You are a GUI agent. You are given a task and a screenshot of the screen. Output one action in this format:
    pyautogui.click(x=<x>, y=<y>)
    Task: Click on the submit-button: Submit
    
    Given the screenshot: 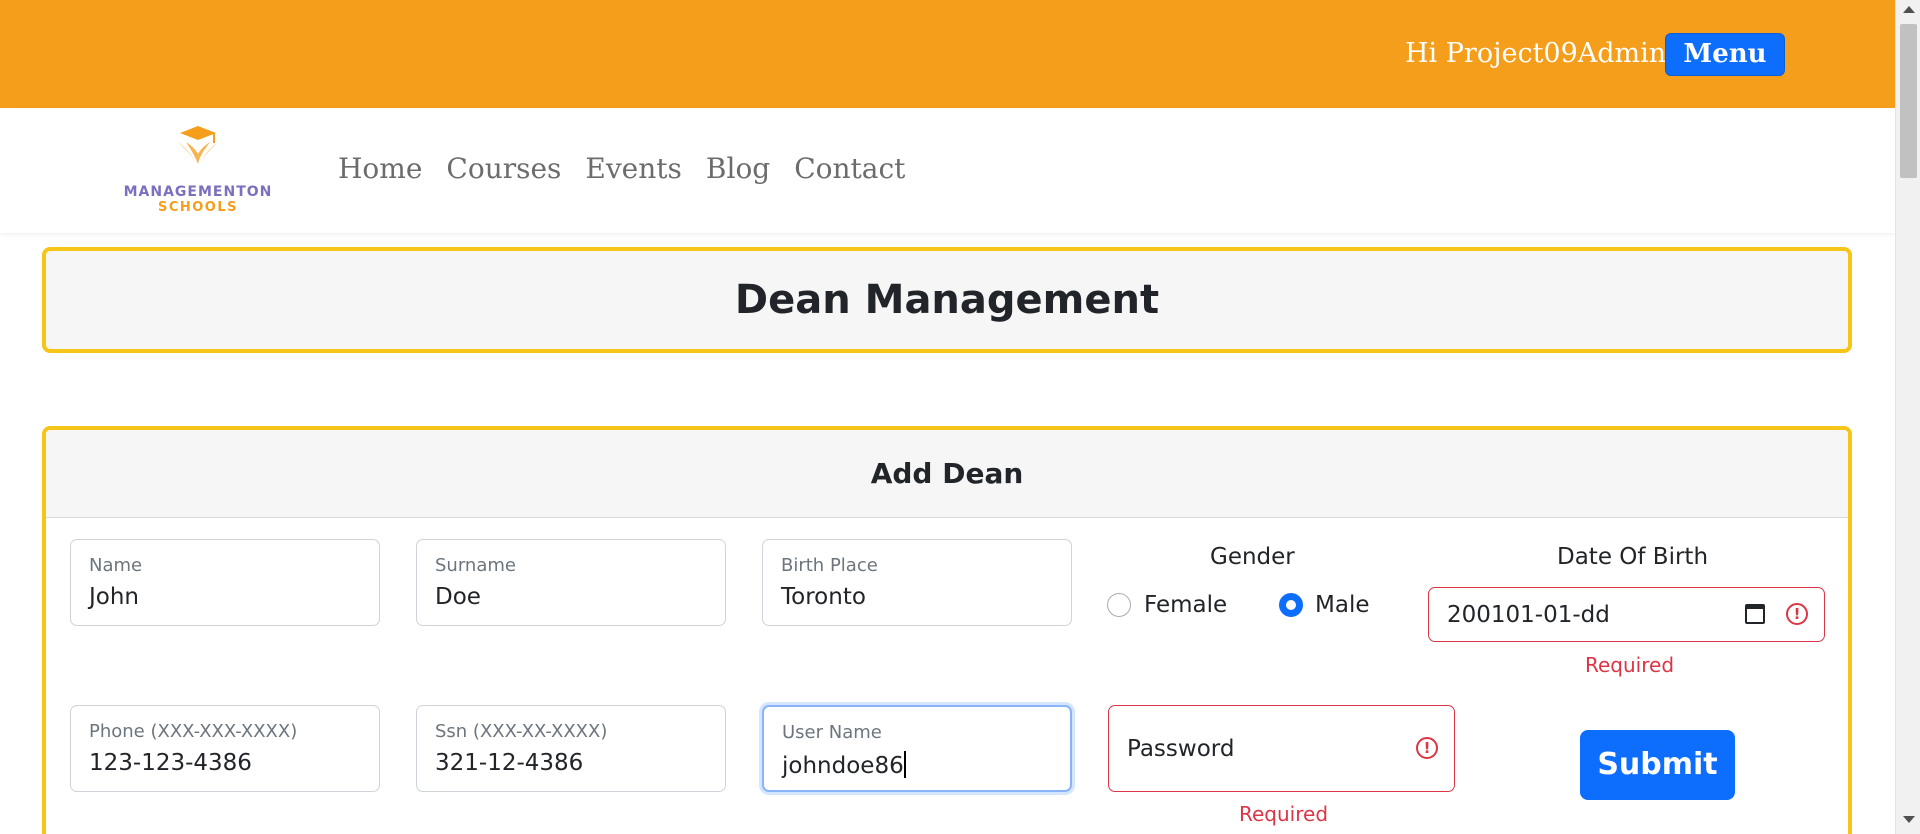 What is the action you would take?
    pyautogui.click(x=1657, y=765)
    